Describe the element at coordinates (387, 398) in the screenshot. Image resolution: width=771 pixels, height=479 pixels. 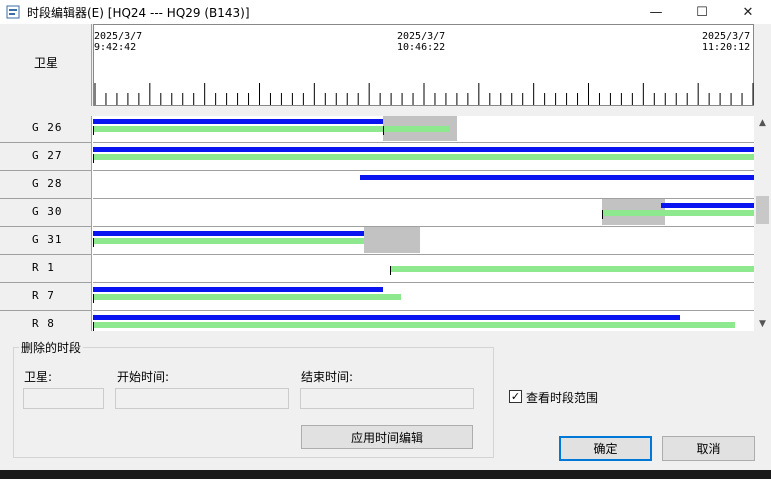
I see `end-time-field` at that location.